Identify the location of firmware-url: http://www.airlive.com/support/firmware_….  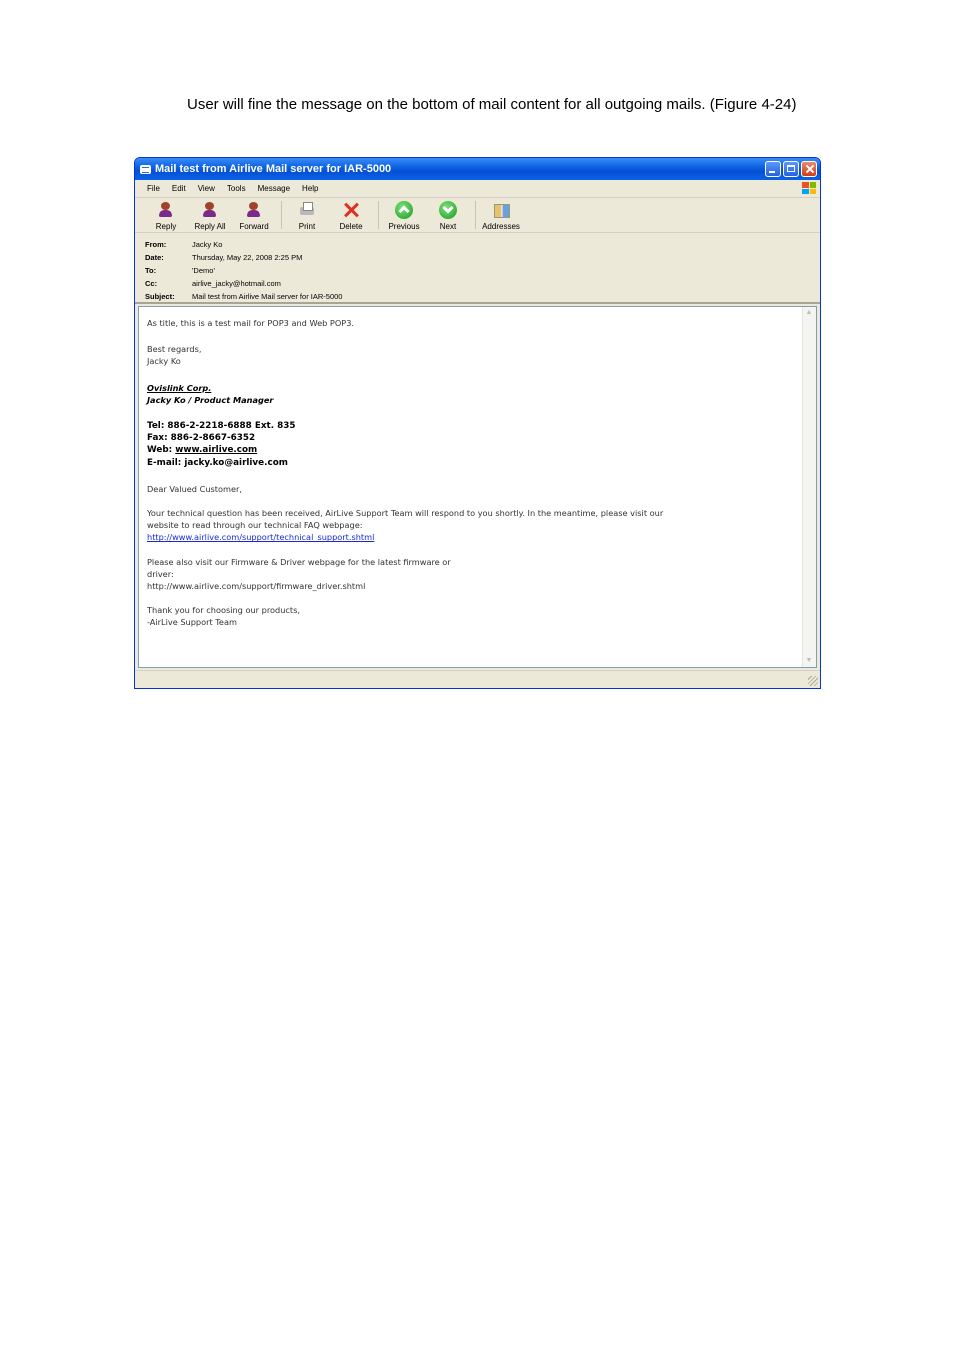
(256, 586).